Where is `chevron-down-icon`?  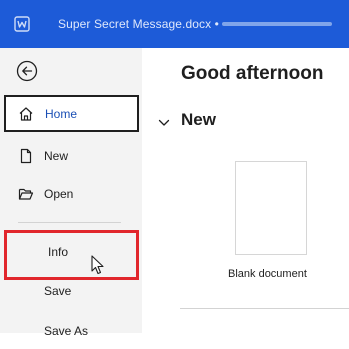
chevron-down-icon is located at coordinates (164, 122).